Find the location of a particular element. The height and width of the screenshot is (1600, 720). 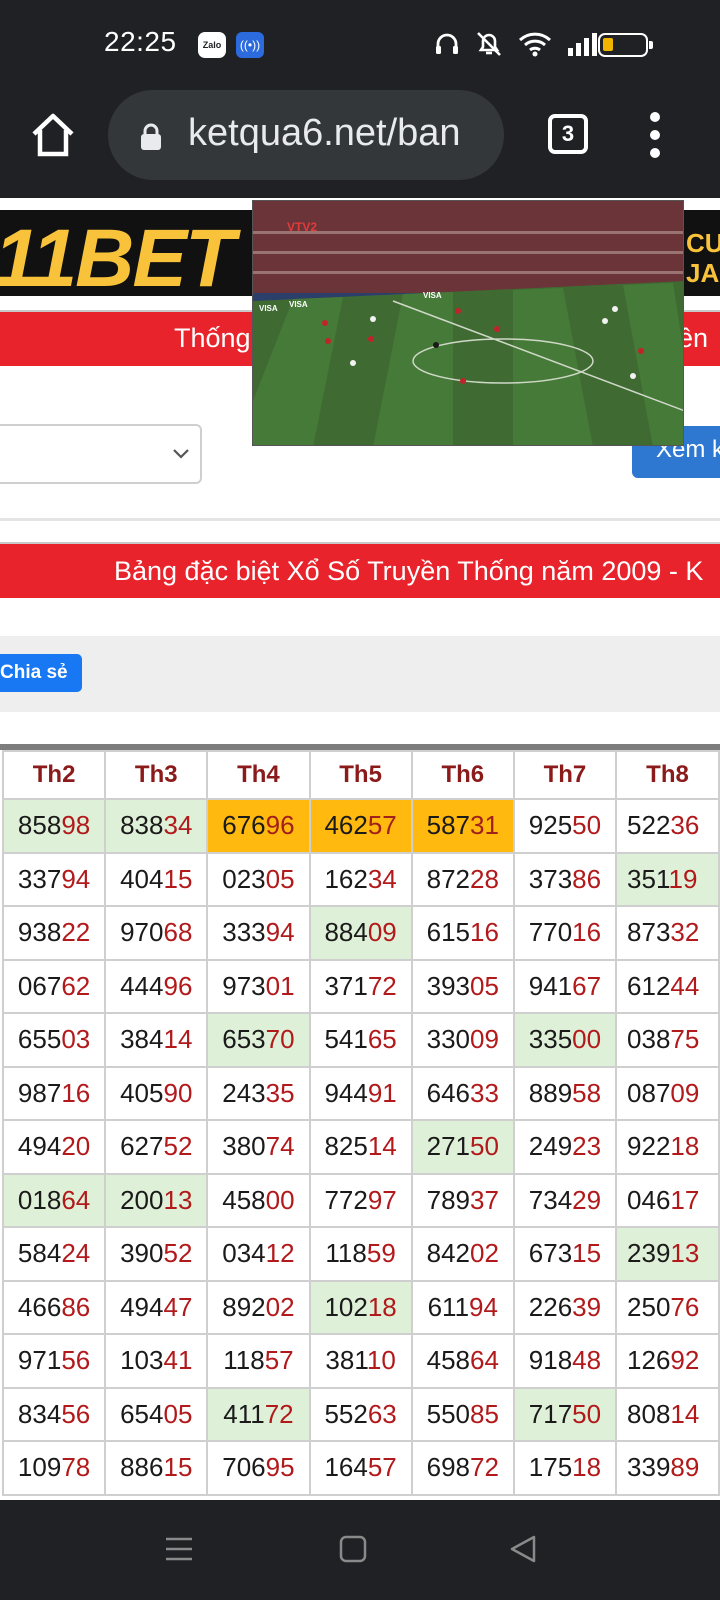

result-head-digits: 404 is located at coordinates (142, 878).